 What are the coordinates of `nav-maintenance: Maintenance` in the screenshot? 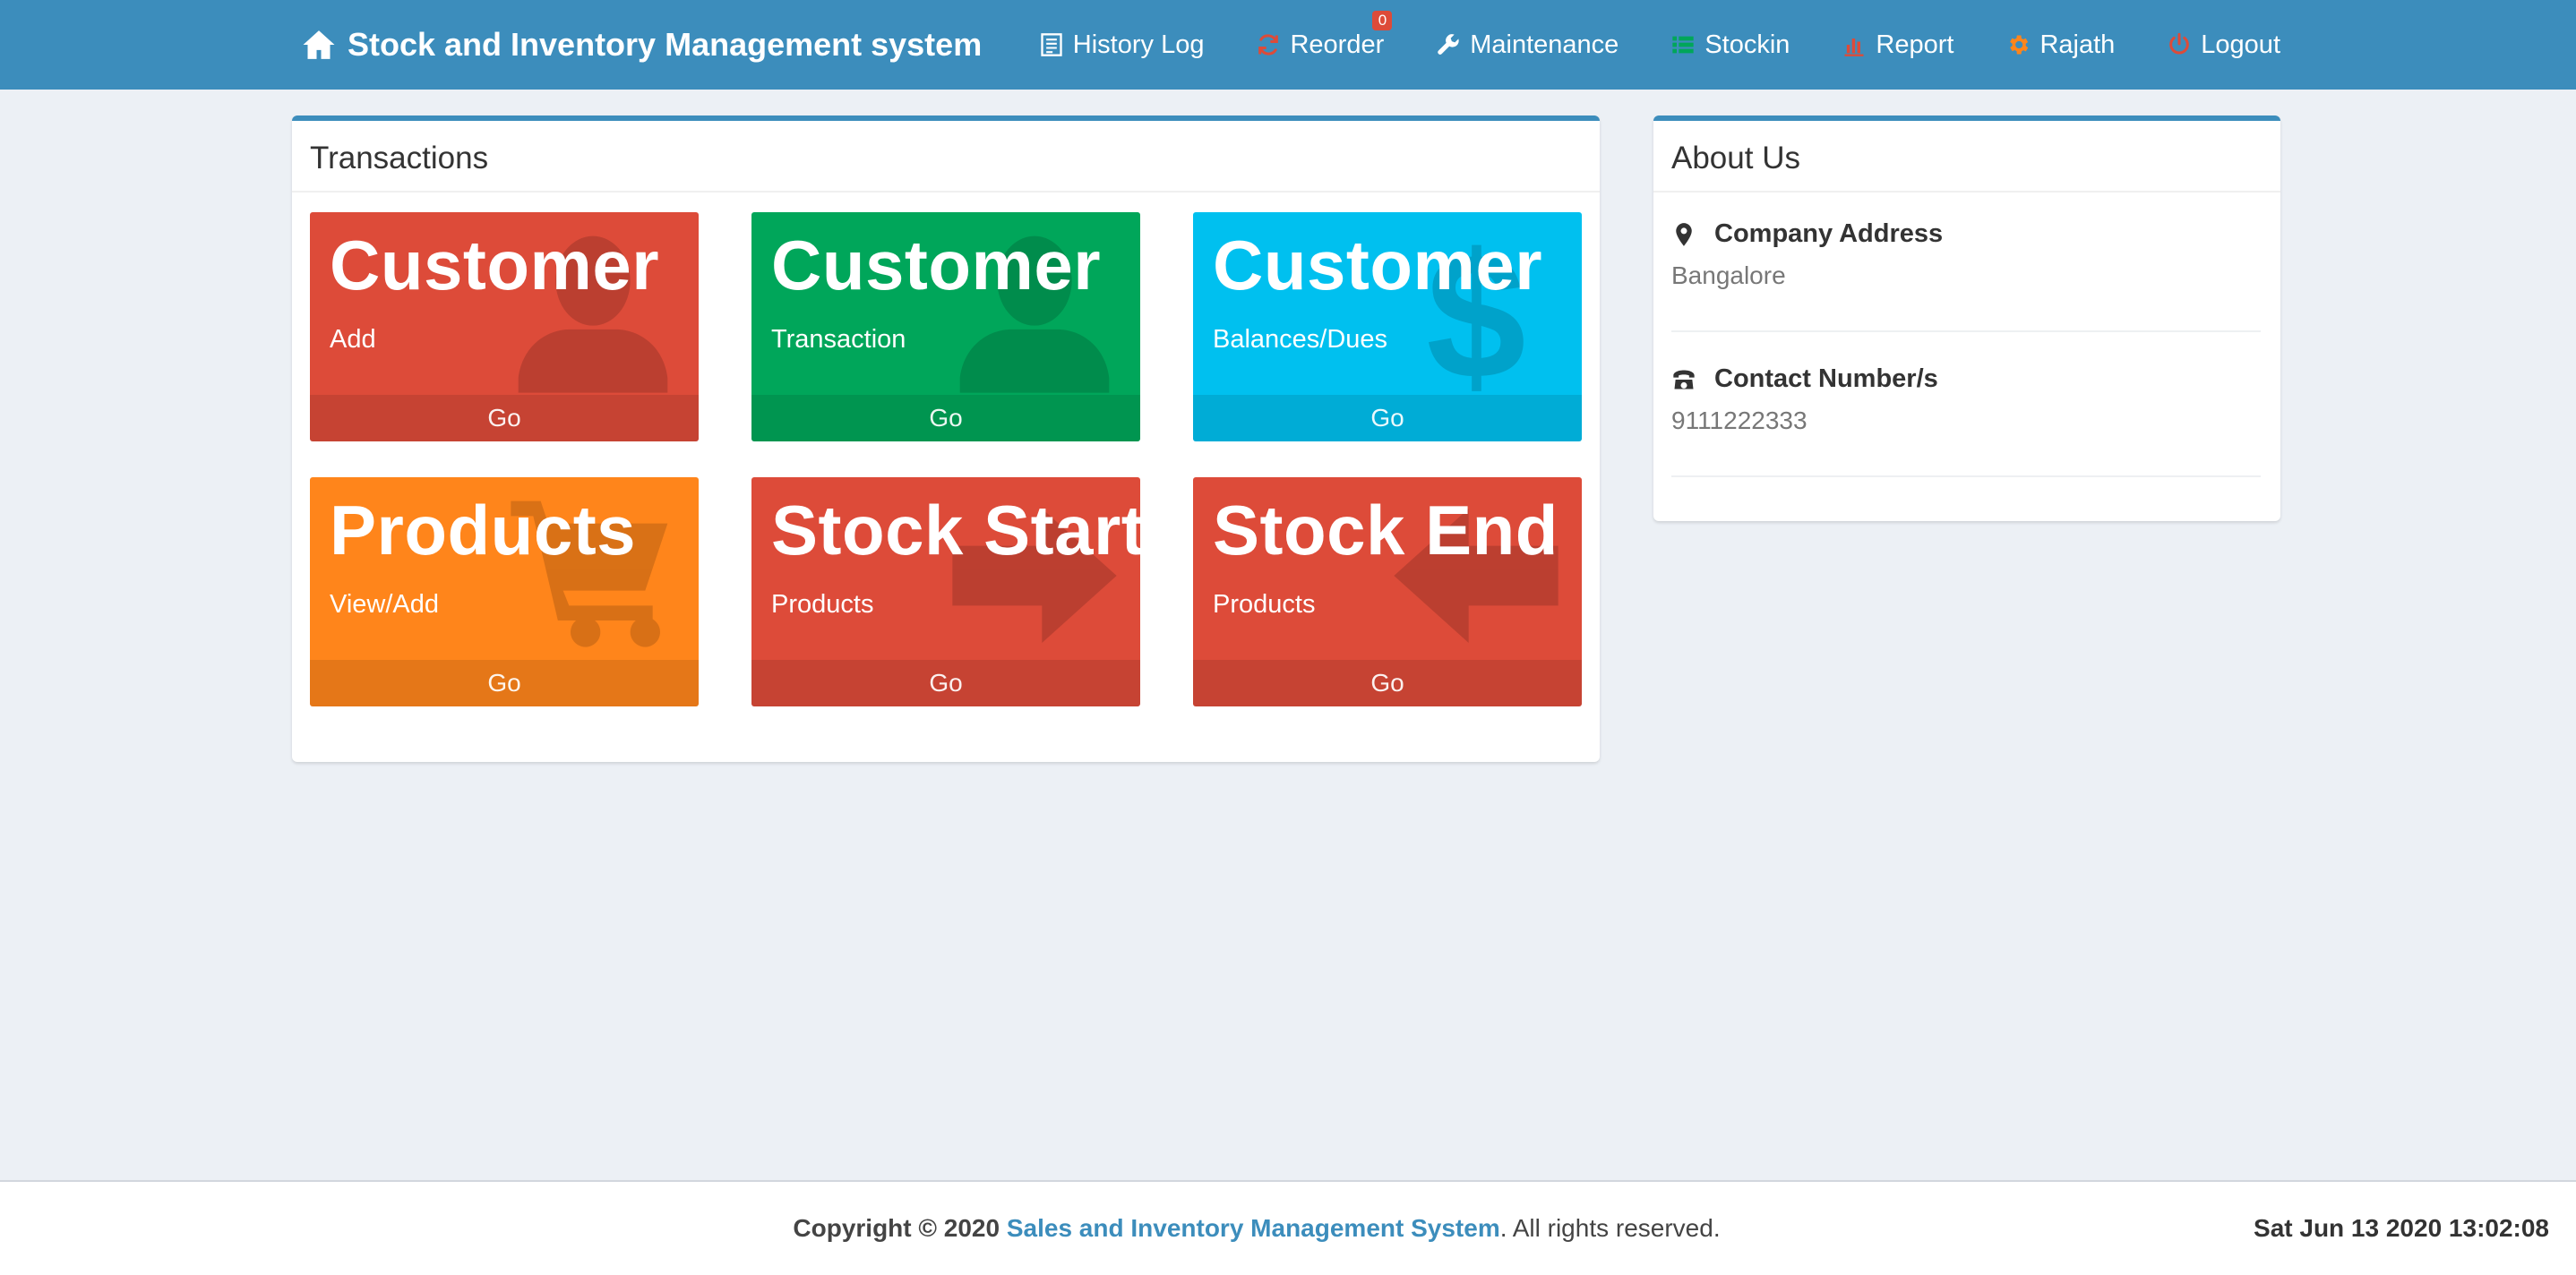 It's located at (1527, 45).